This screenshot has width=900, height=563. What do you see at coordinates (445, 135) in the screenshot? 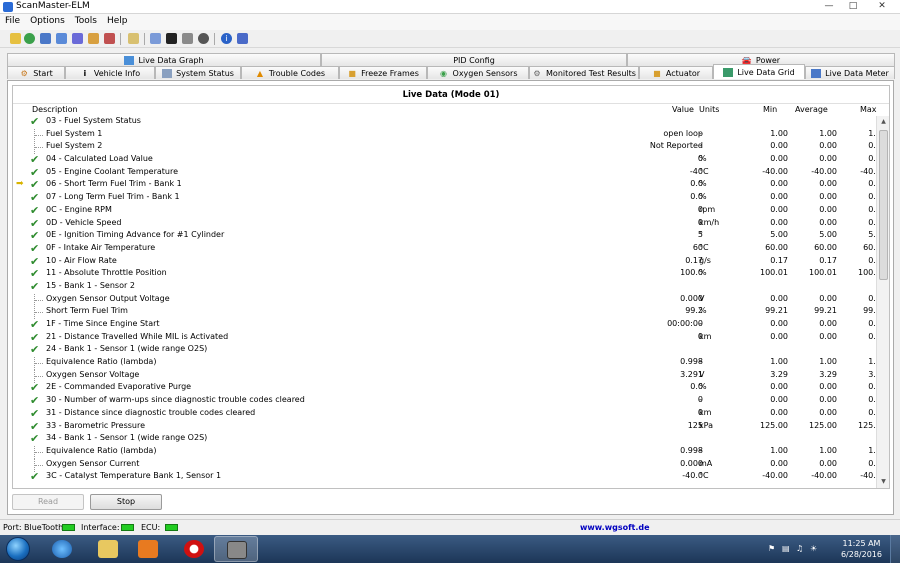
I see `table-row: Fuel System 1open loop-1.001.001.00` at bounding box center [445, 135].